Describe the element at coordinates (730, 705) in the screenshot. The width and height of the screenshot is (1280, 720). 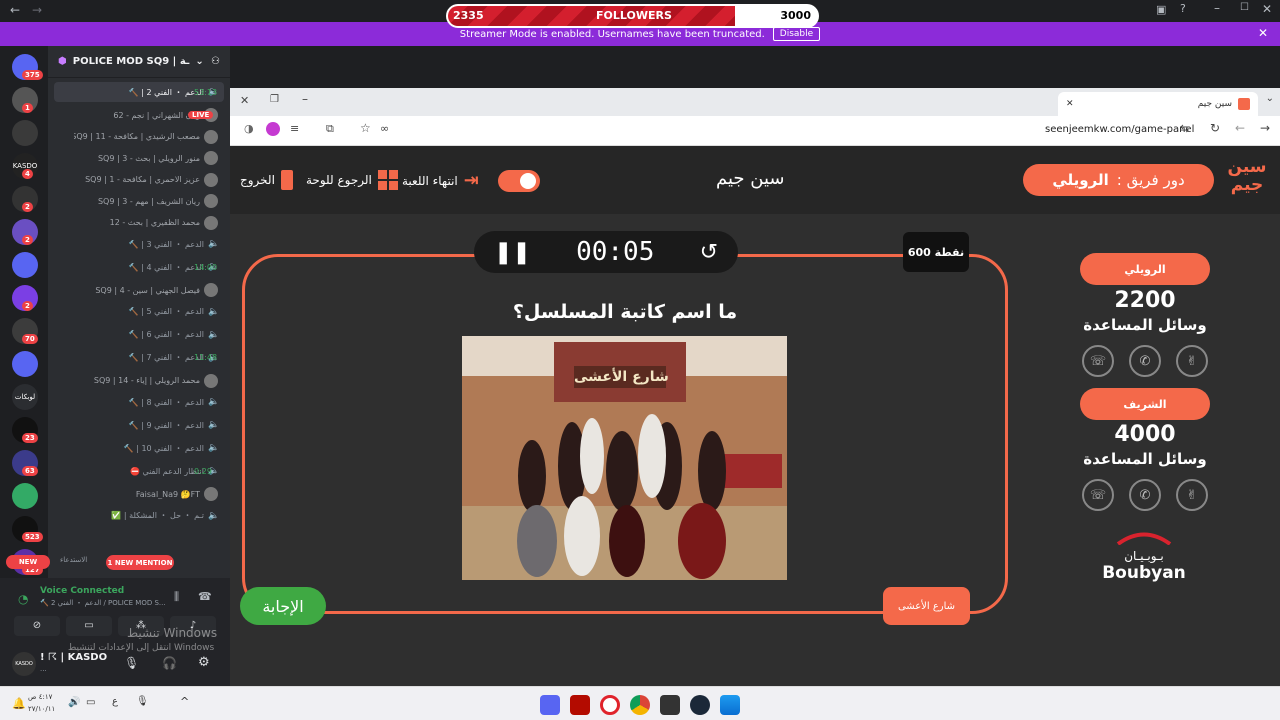
I see `windows-start-icon` at that location.